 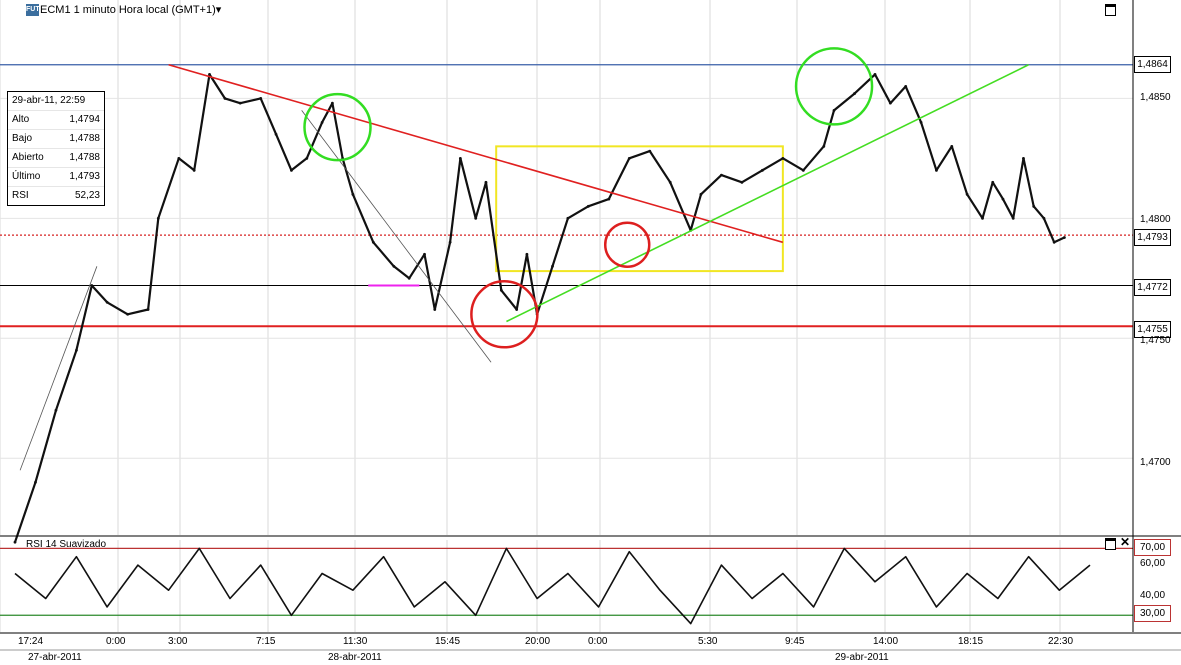 I want to click on chart-title: ECM1 1 minuto Hora local (GMT+1)▾, so click(x=130, y=9).